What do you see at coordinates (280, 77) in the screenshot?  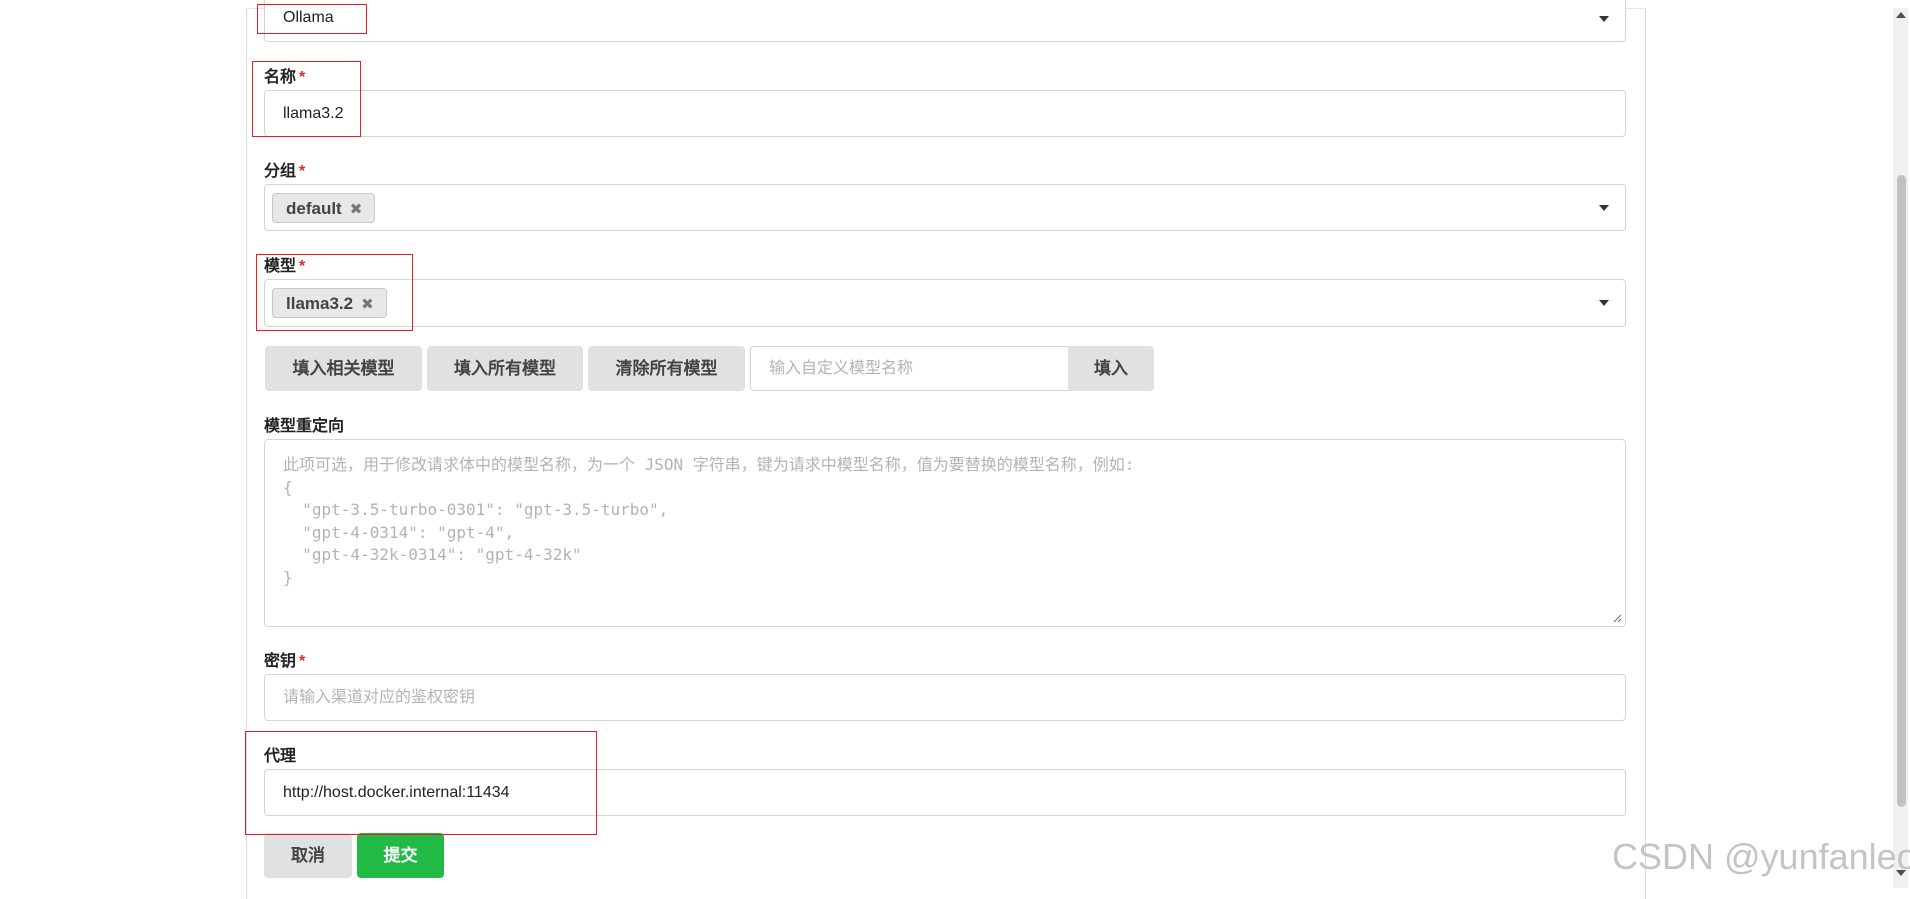 I see `name-label-text: 名称` at bounding box center [280, 77].